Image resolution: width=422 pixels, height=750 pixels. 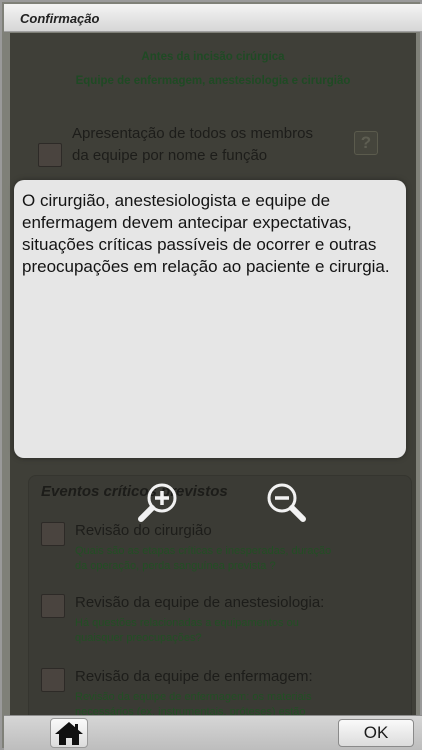 What do you see at coordinates (53, 534) in the screenshot?
I see `checkbox-surgeon-review` at bounding box center [53, 534].